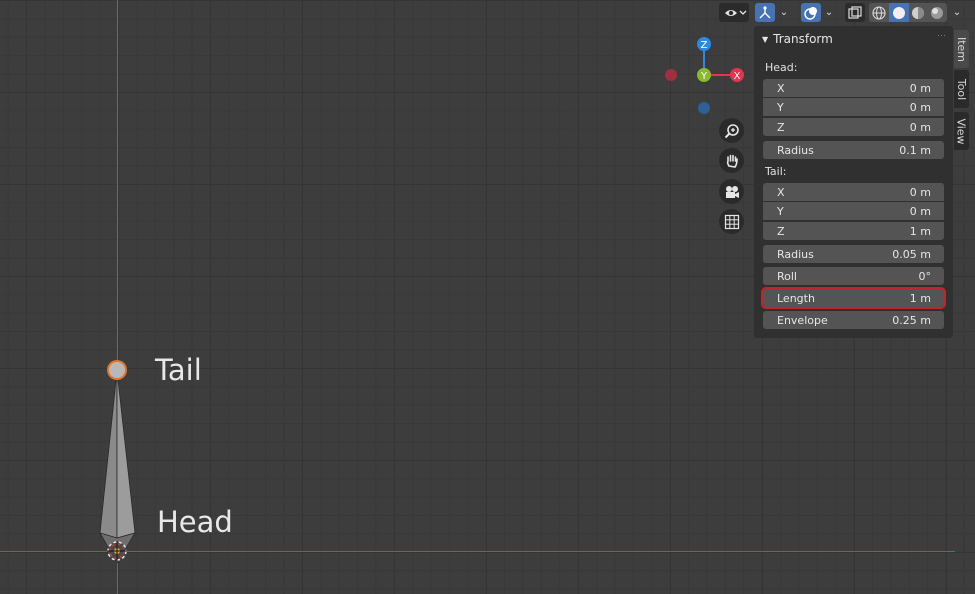  I want to click on xray-icon, so click(855, 12).